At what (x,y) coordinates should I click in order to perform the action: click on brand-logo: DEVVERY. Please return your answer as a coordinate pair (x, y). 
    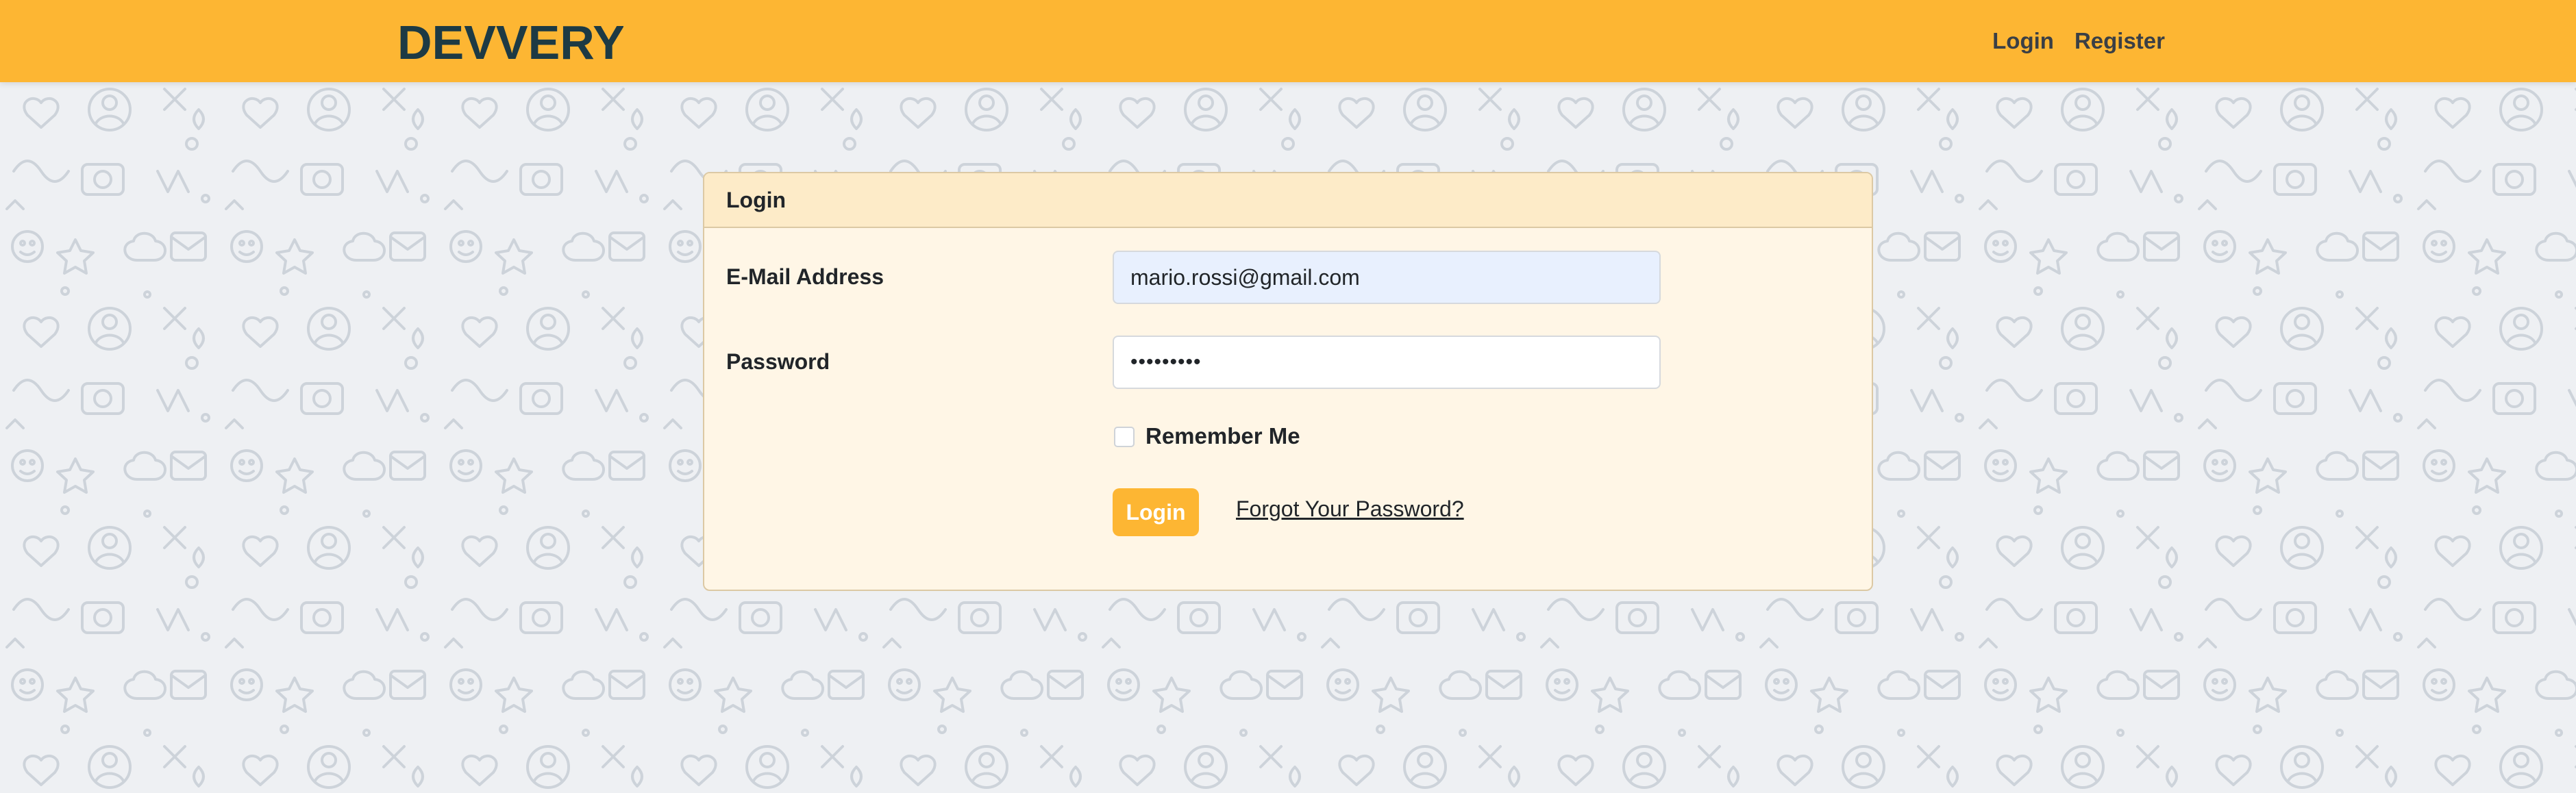
    Looking at the image, I should click on (510, 41).